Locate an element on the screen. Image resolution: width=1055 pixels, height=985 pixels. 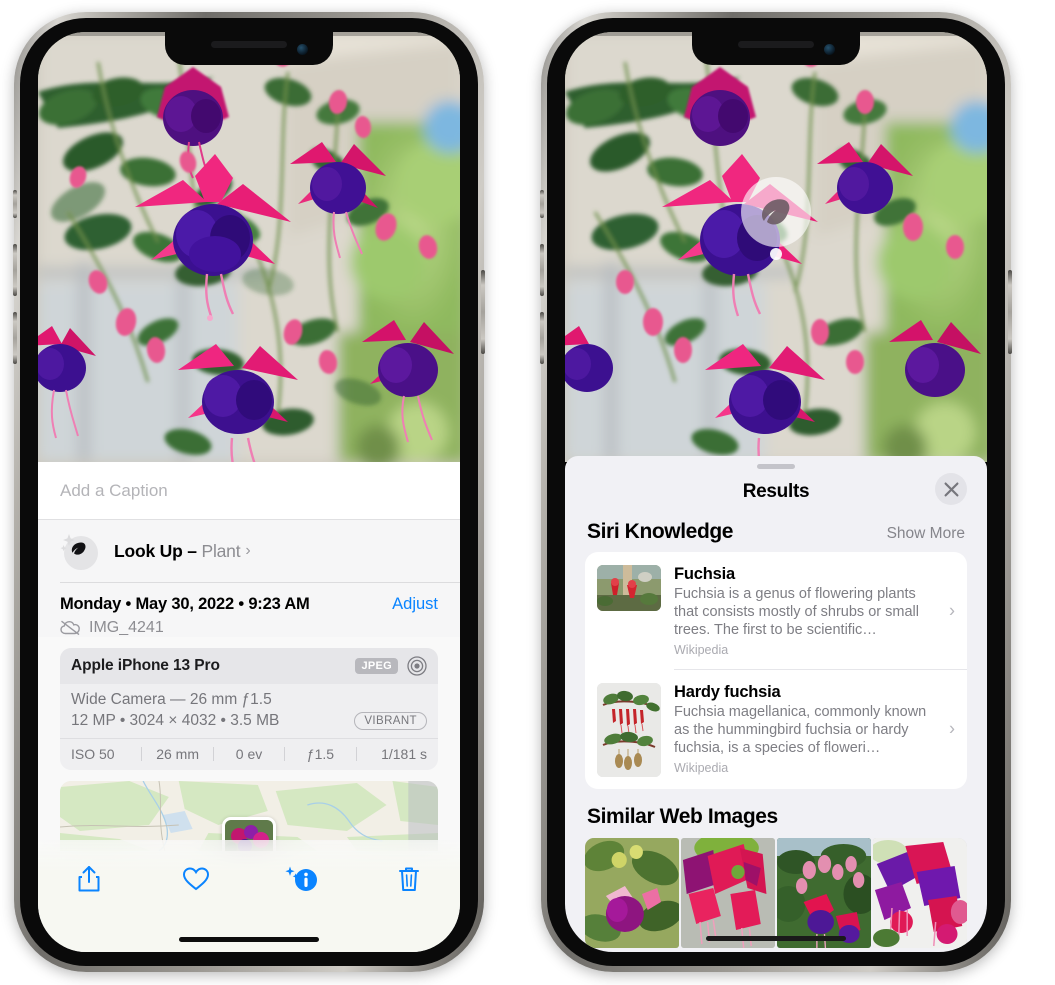
close-icon is located at coordinates (951, 489).